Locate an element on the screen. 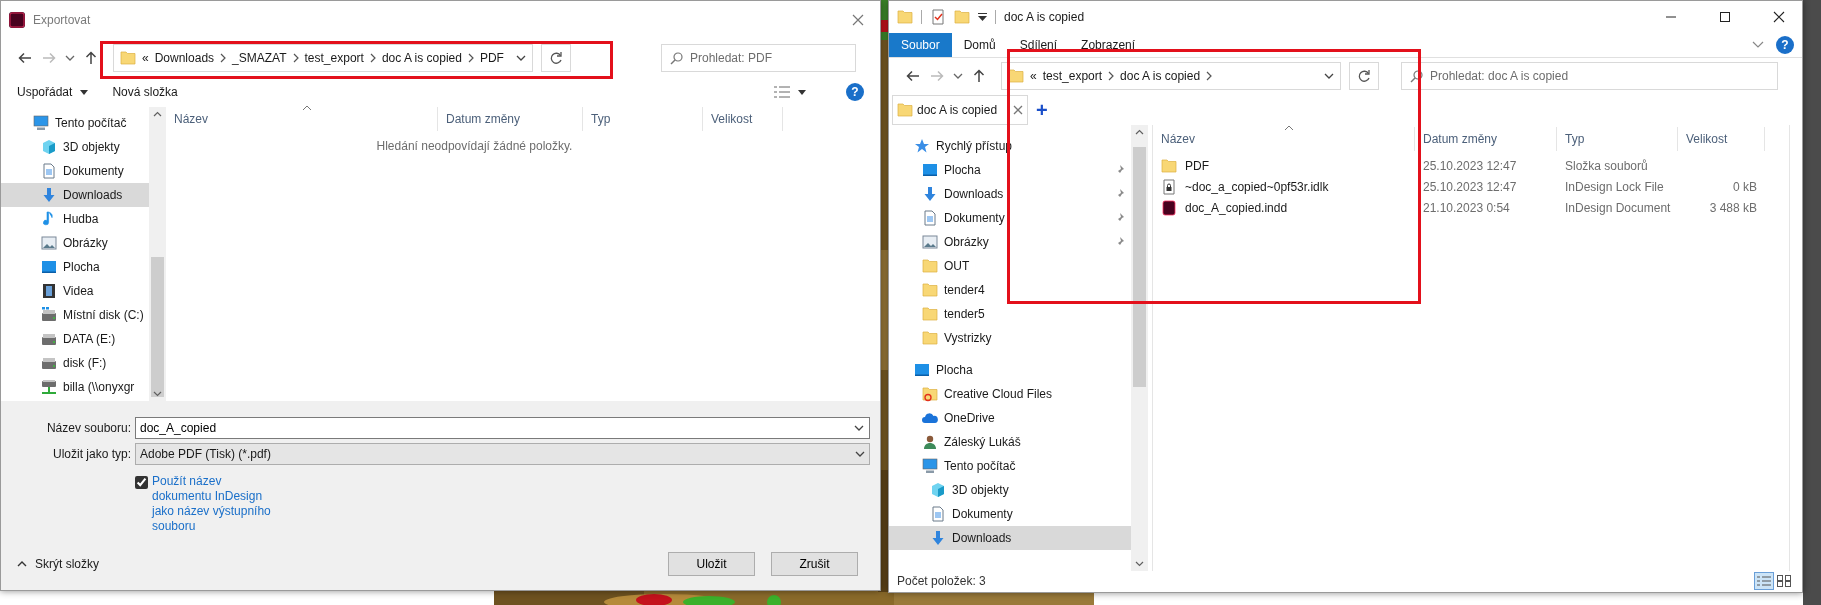 Image resolution: width=1821 pixels, height=605 pixels. sidebar-item: Hudba is located at coordinates (50, 219).